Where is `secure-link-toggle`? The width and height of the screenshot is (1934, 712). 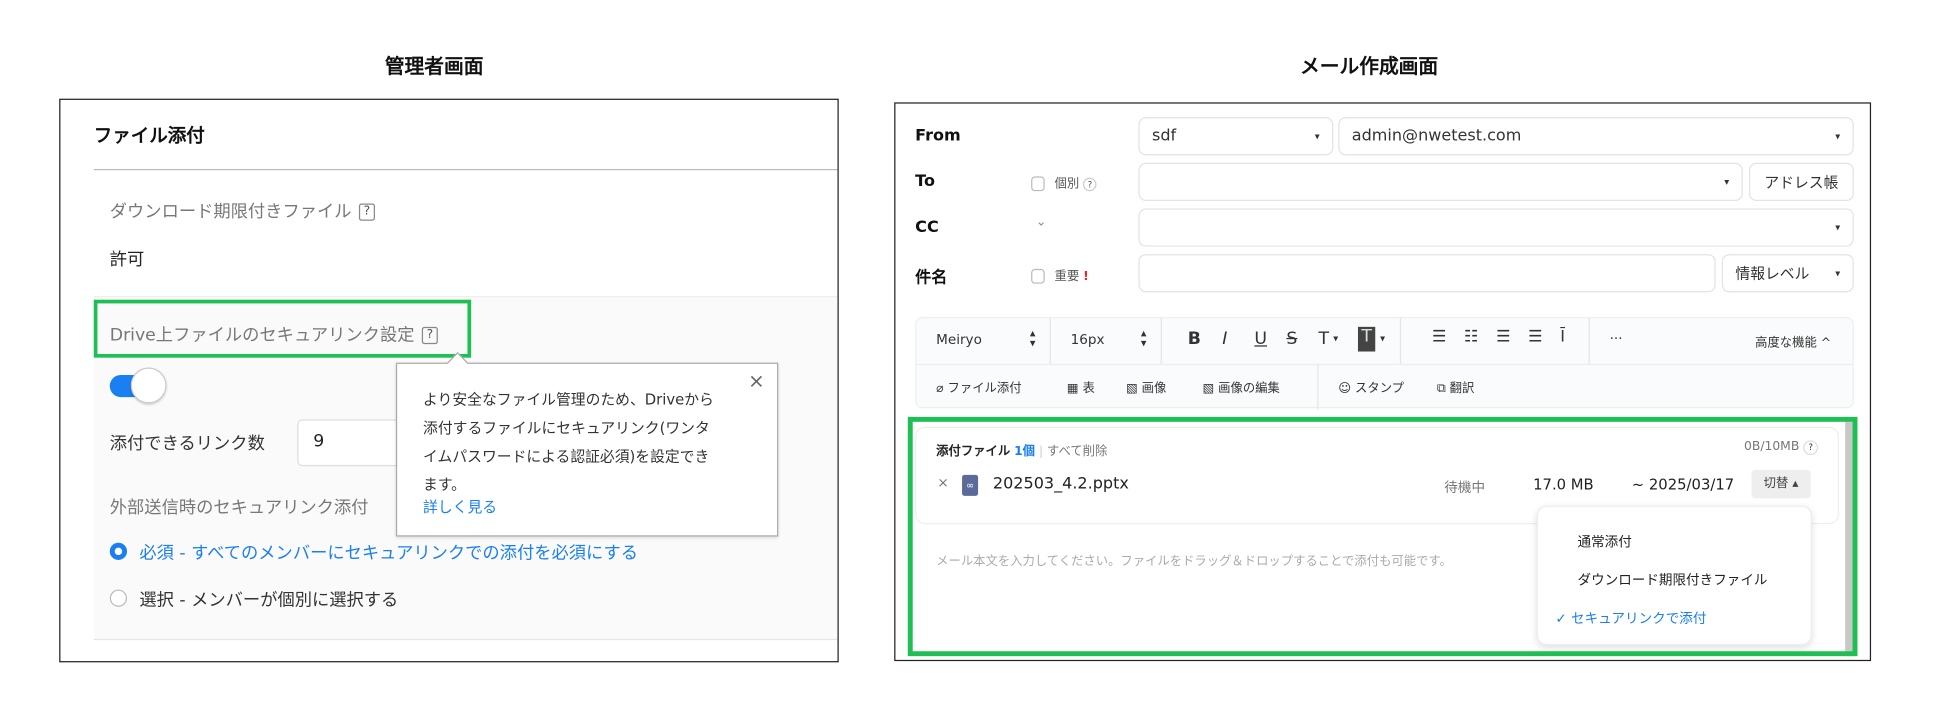 secure-link-toggle is located at coordinates (138, 386).